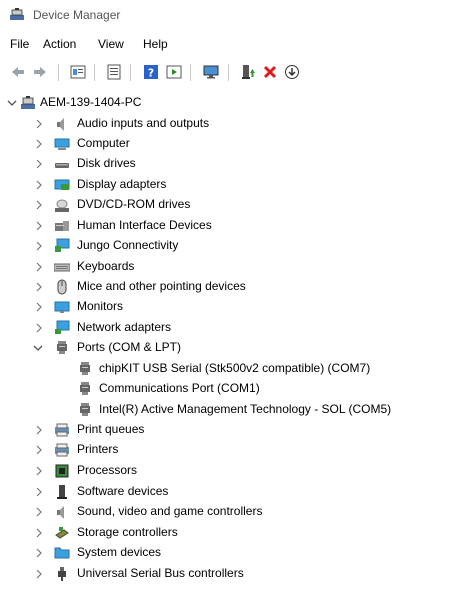  I want to click on tree-item-system-devices: System devices, so click(228, 553).